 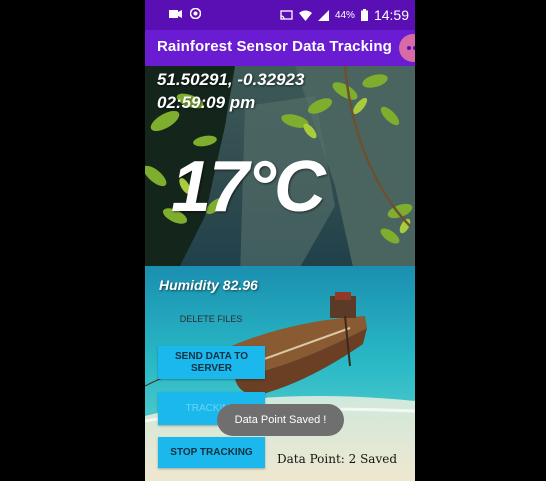 I want to click on status-bar: 44% 14:59, so click(x=280, y=15).